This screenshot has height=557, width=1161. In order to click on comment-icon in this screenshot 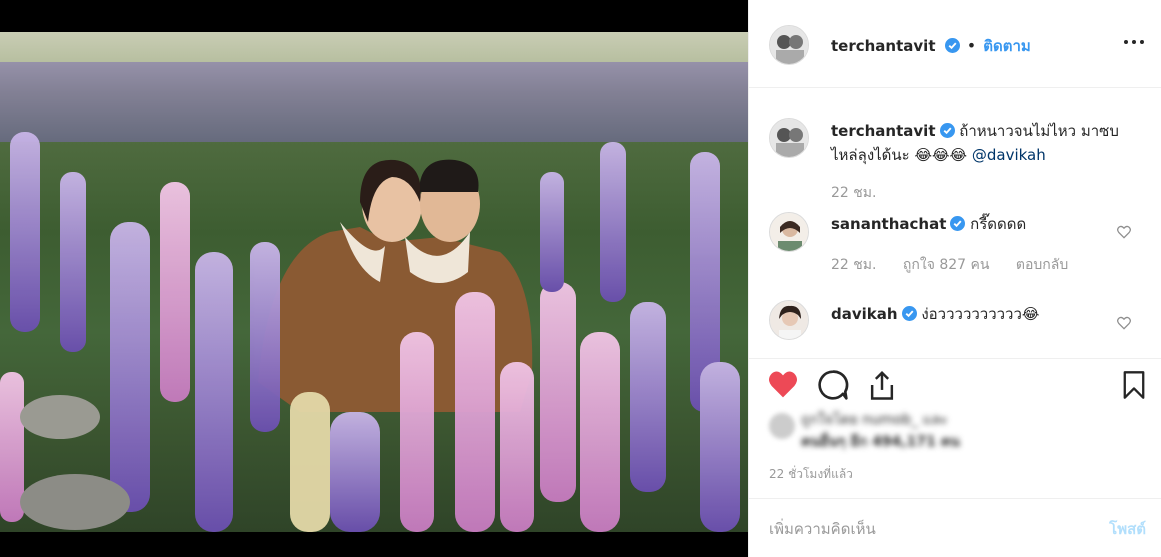, I will do `click(833, 385)`.